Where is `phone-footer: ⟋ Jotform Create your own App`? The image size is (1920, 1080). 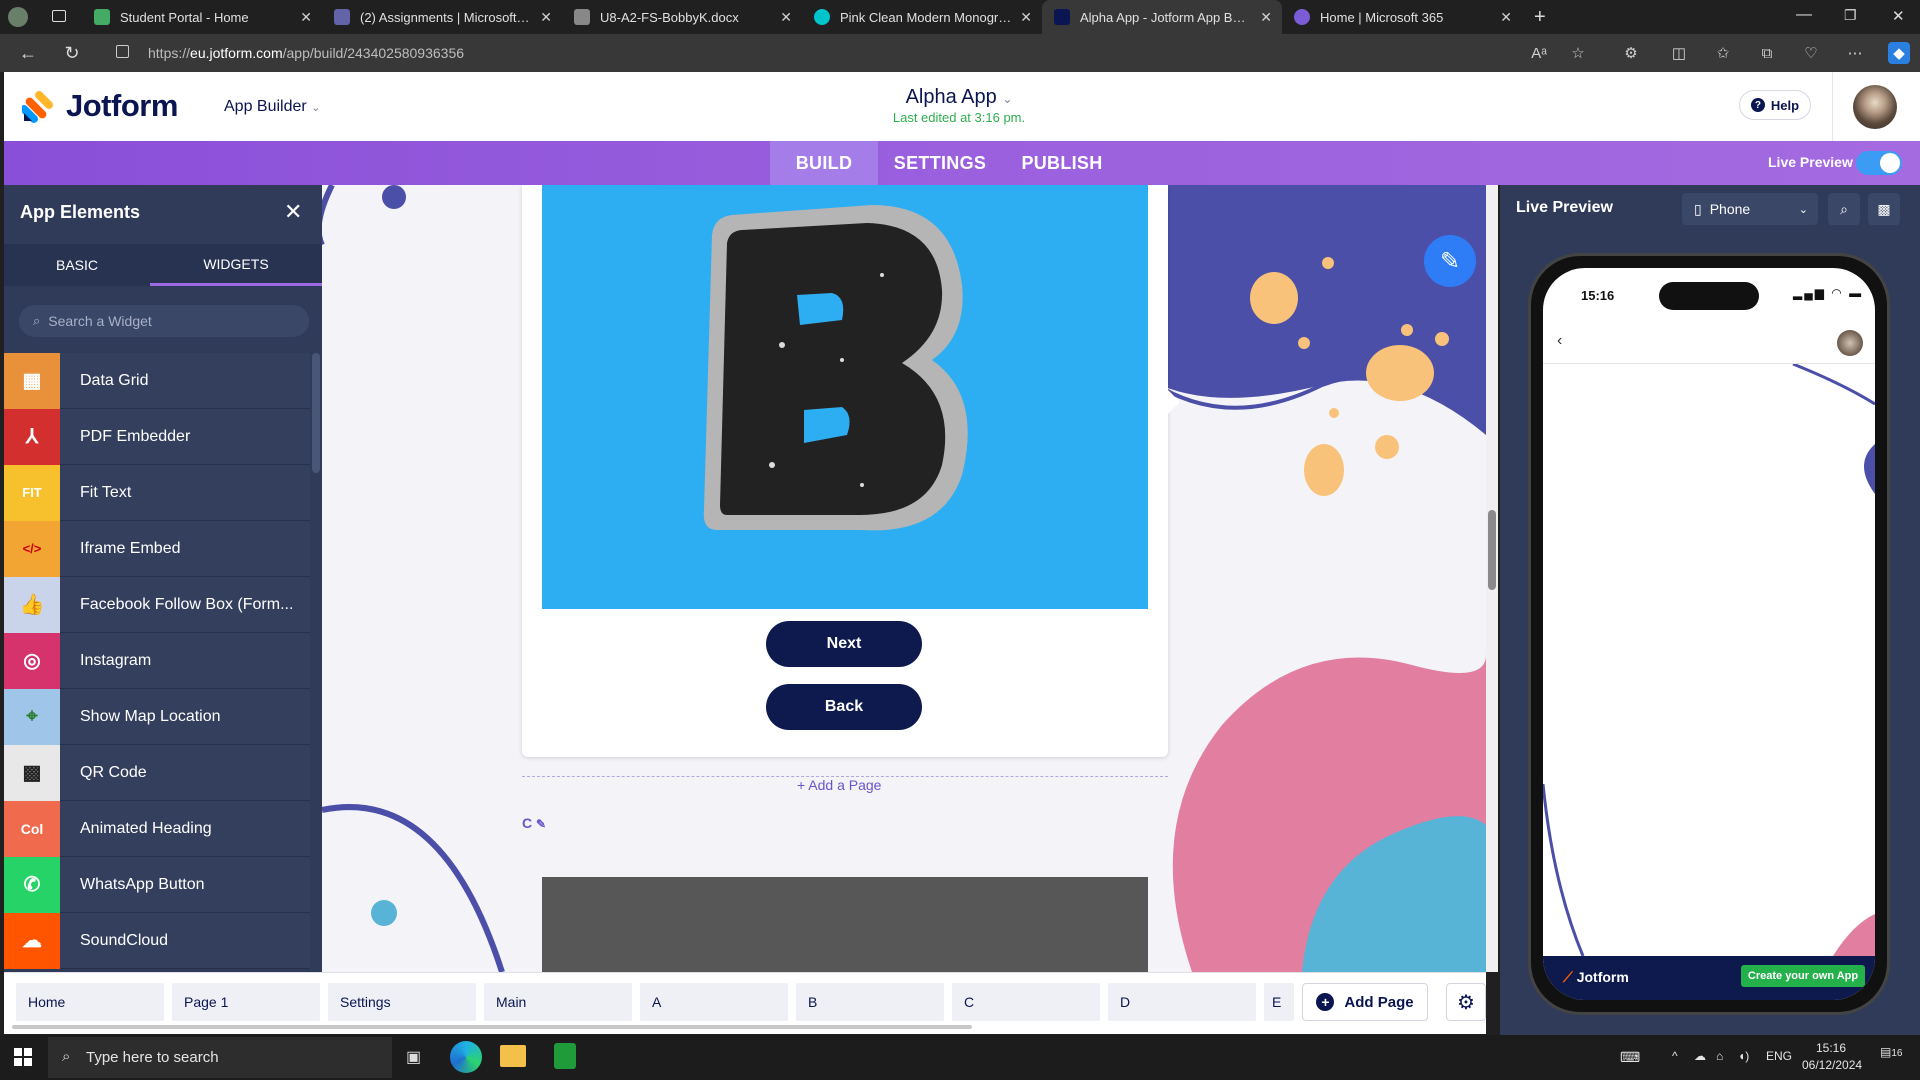
phone-footer: ⟋ Jotform Create your own App is located at coordinates (1709, 978).